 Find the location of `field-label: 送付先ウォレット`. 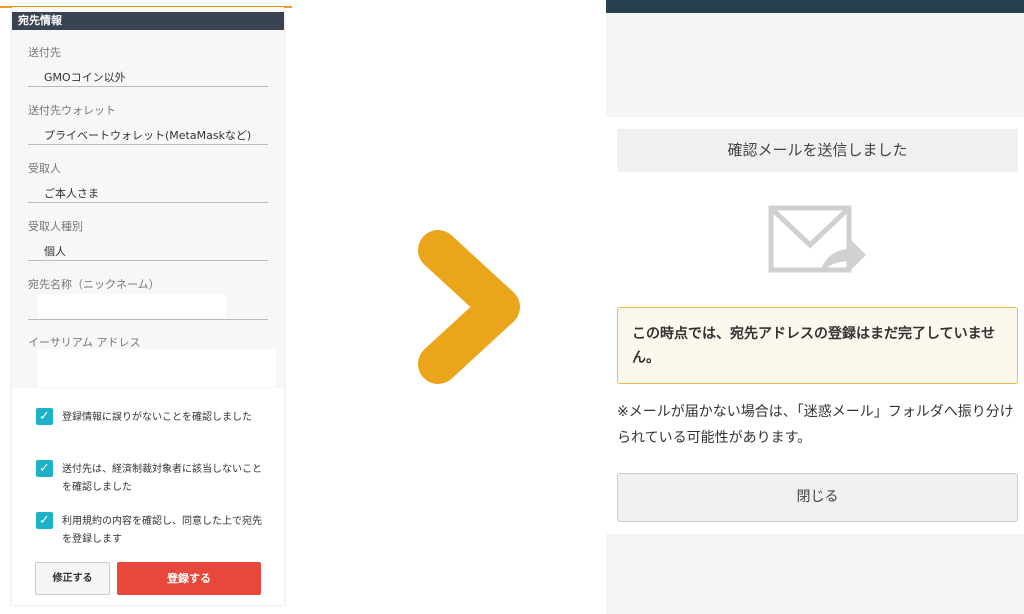

field-label: 送付先ウォレット is located at coordinates (72, 110).